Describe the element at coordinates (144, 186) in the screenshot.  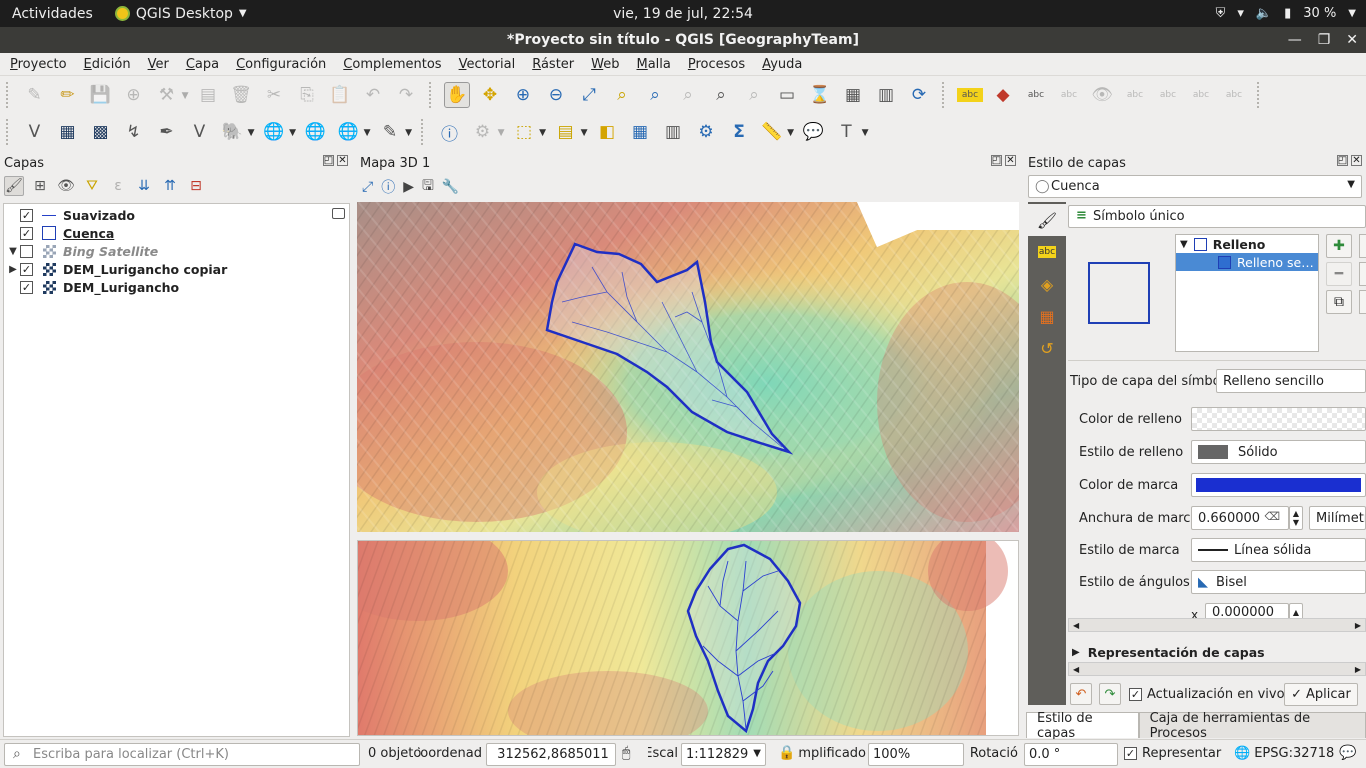
I see `expand-all-icon: ⇊` at that location.